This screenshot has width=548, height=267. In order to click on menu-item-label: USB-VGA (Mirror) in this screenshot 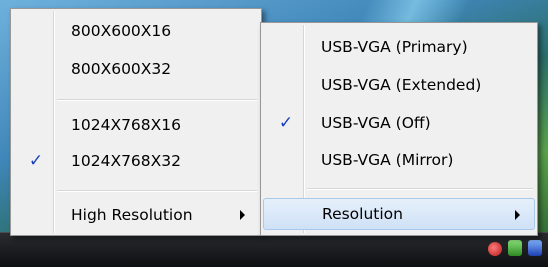, I will do `click(387, 160)`.